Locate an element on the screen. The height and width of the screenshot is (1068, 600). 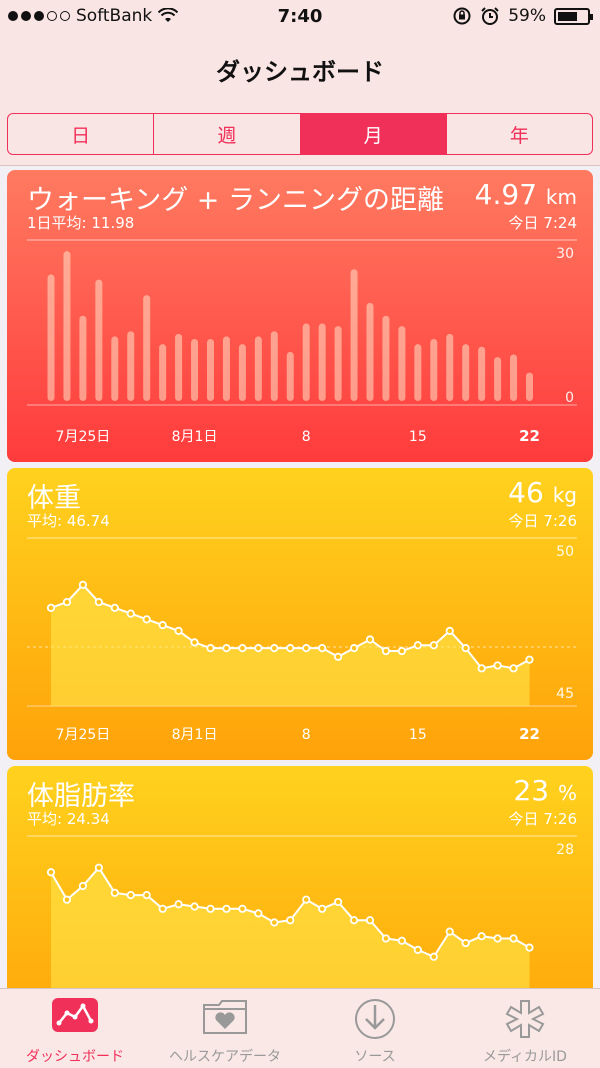
card-value: 46 kg is located at coordinates (542, 492).